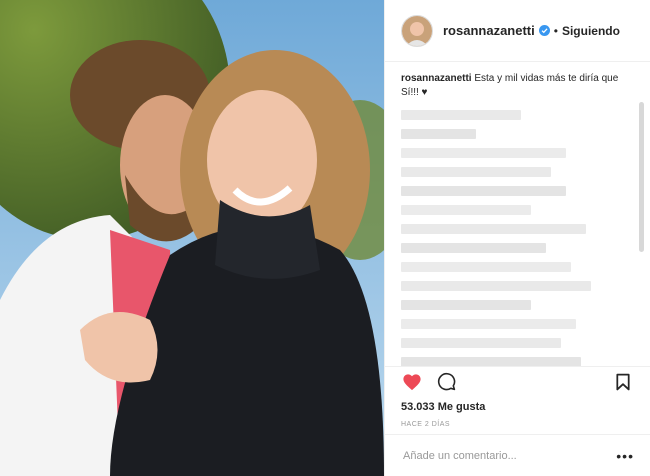 This screenshot has height=476, width=650. I want to click on save-button, so click(623, 382).